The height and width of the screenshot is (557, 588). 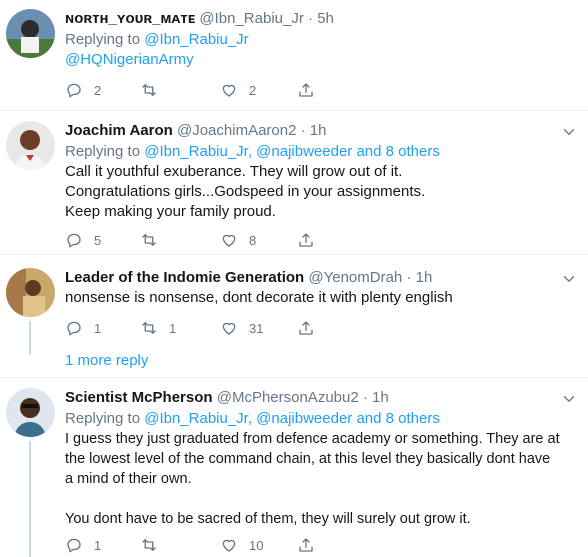 What do you see at coordinates (215, 328) in the screenshot?
I see `tweet-actions: 1 1 31` at bounding box center [215, 328].